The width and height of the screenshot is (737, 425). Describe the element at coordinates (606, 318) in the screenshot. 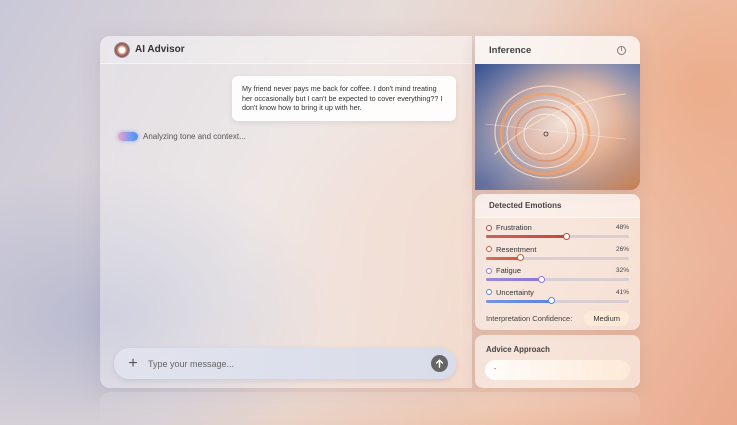

I see `confidence-badge: Medium` at that location.